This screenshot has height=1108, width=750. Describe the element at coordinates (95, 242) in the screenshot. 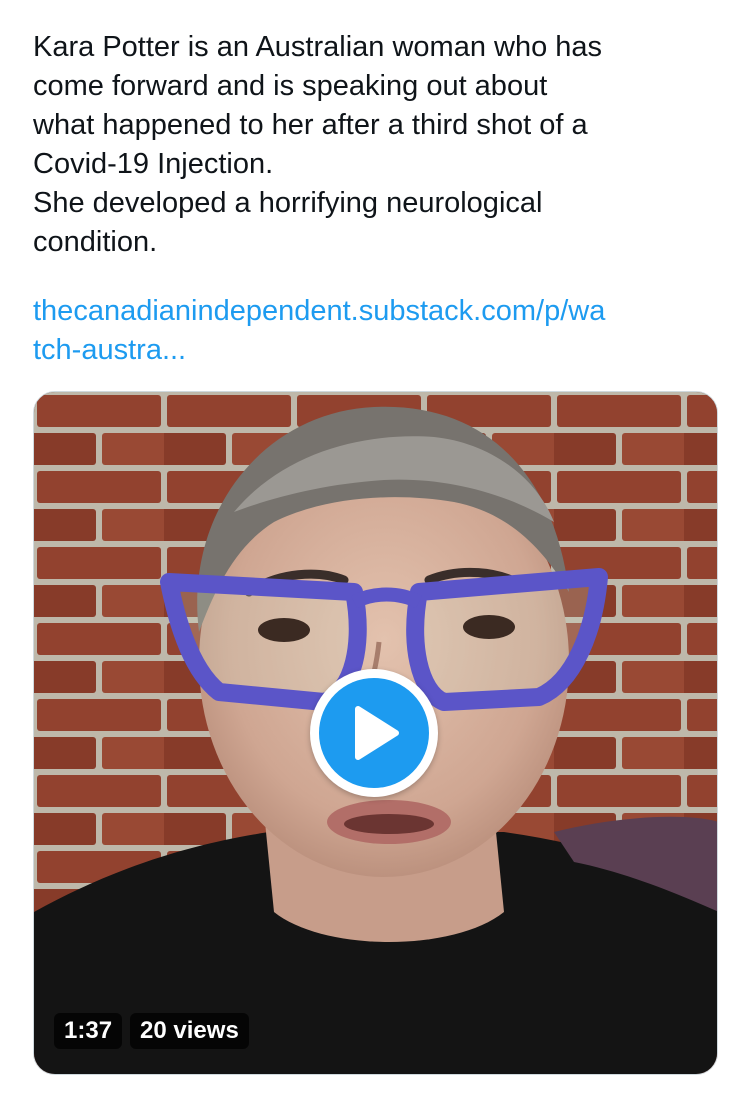

I see `tweet-text-line: condition.` at that location.